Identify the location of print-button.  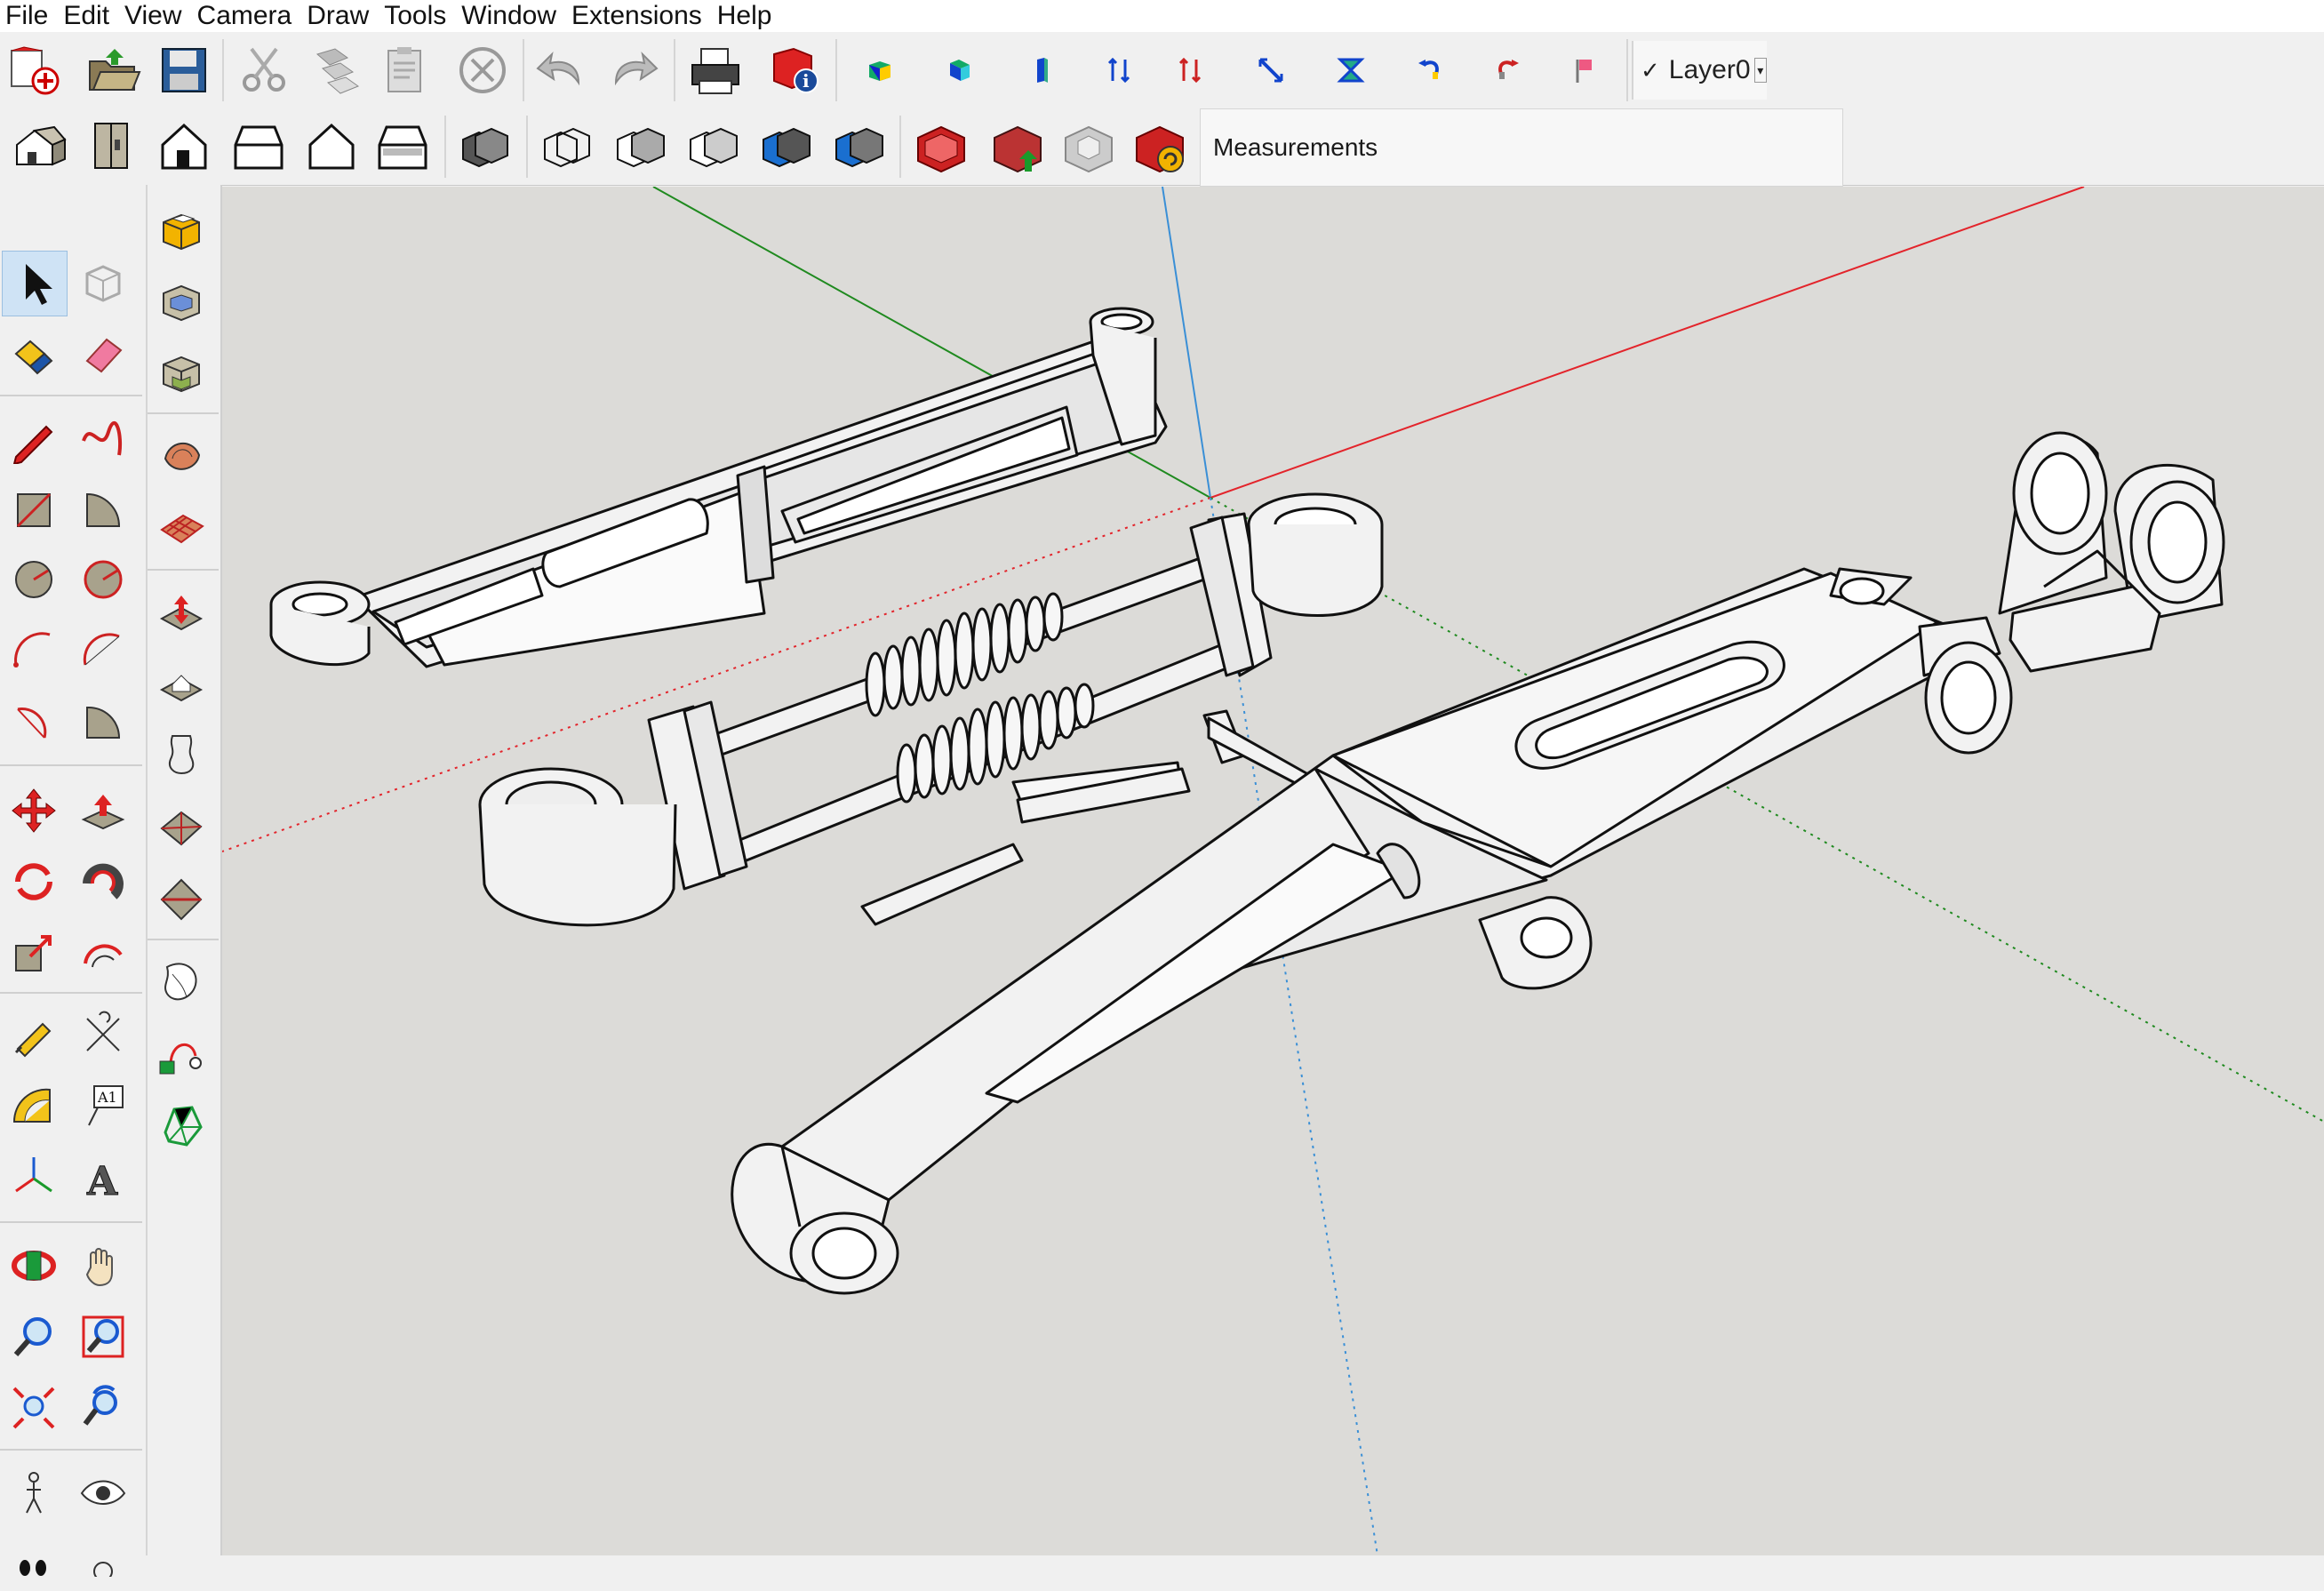
(715, 70).